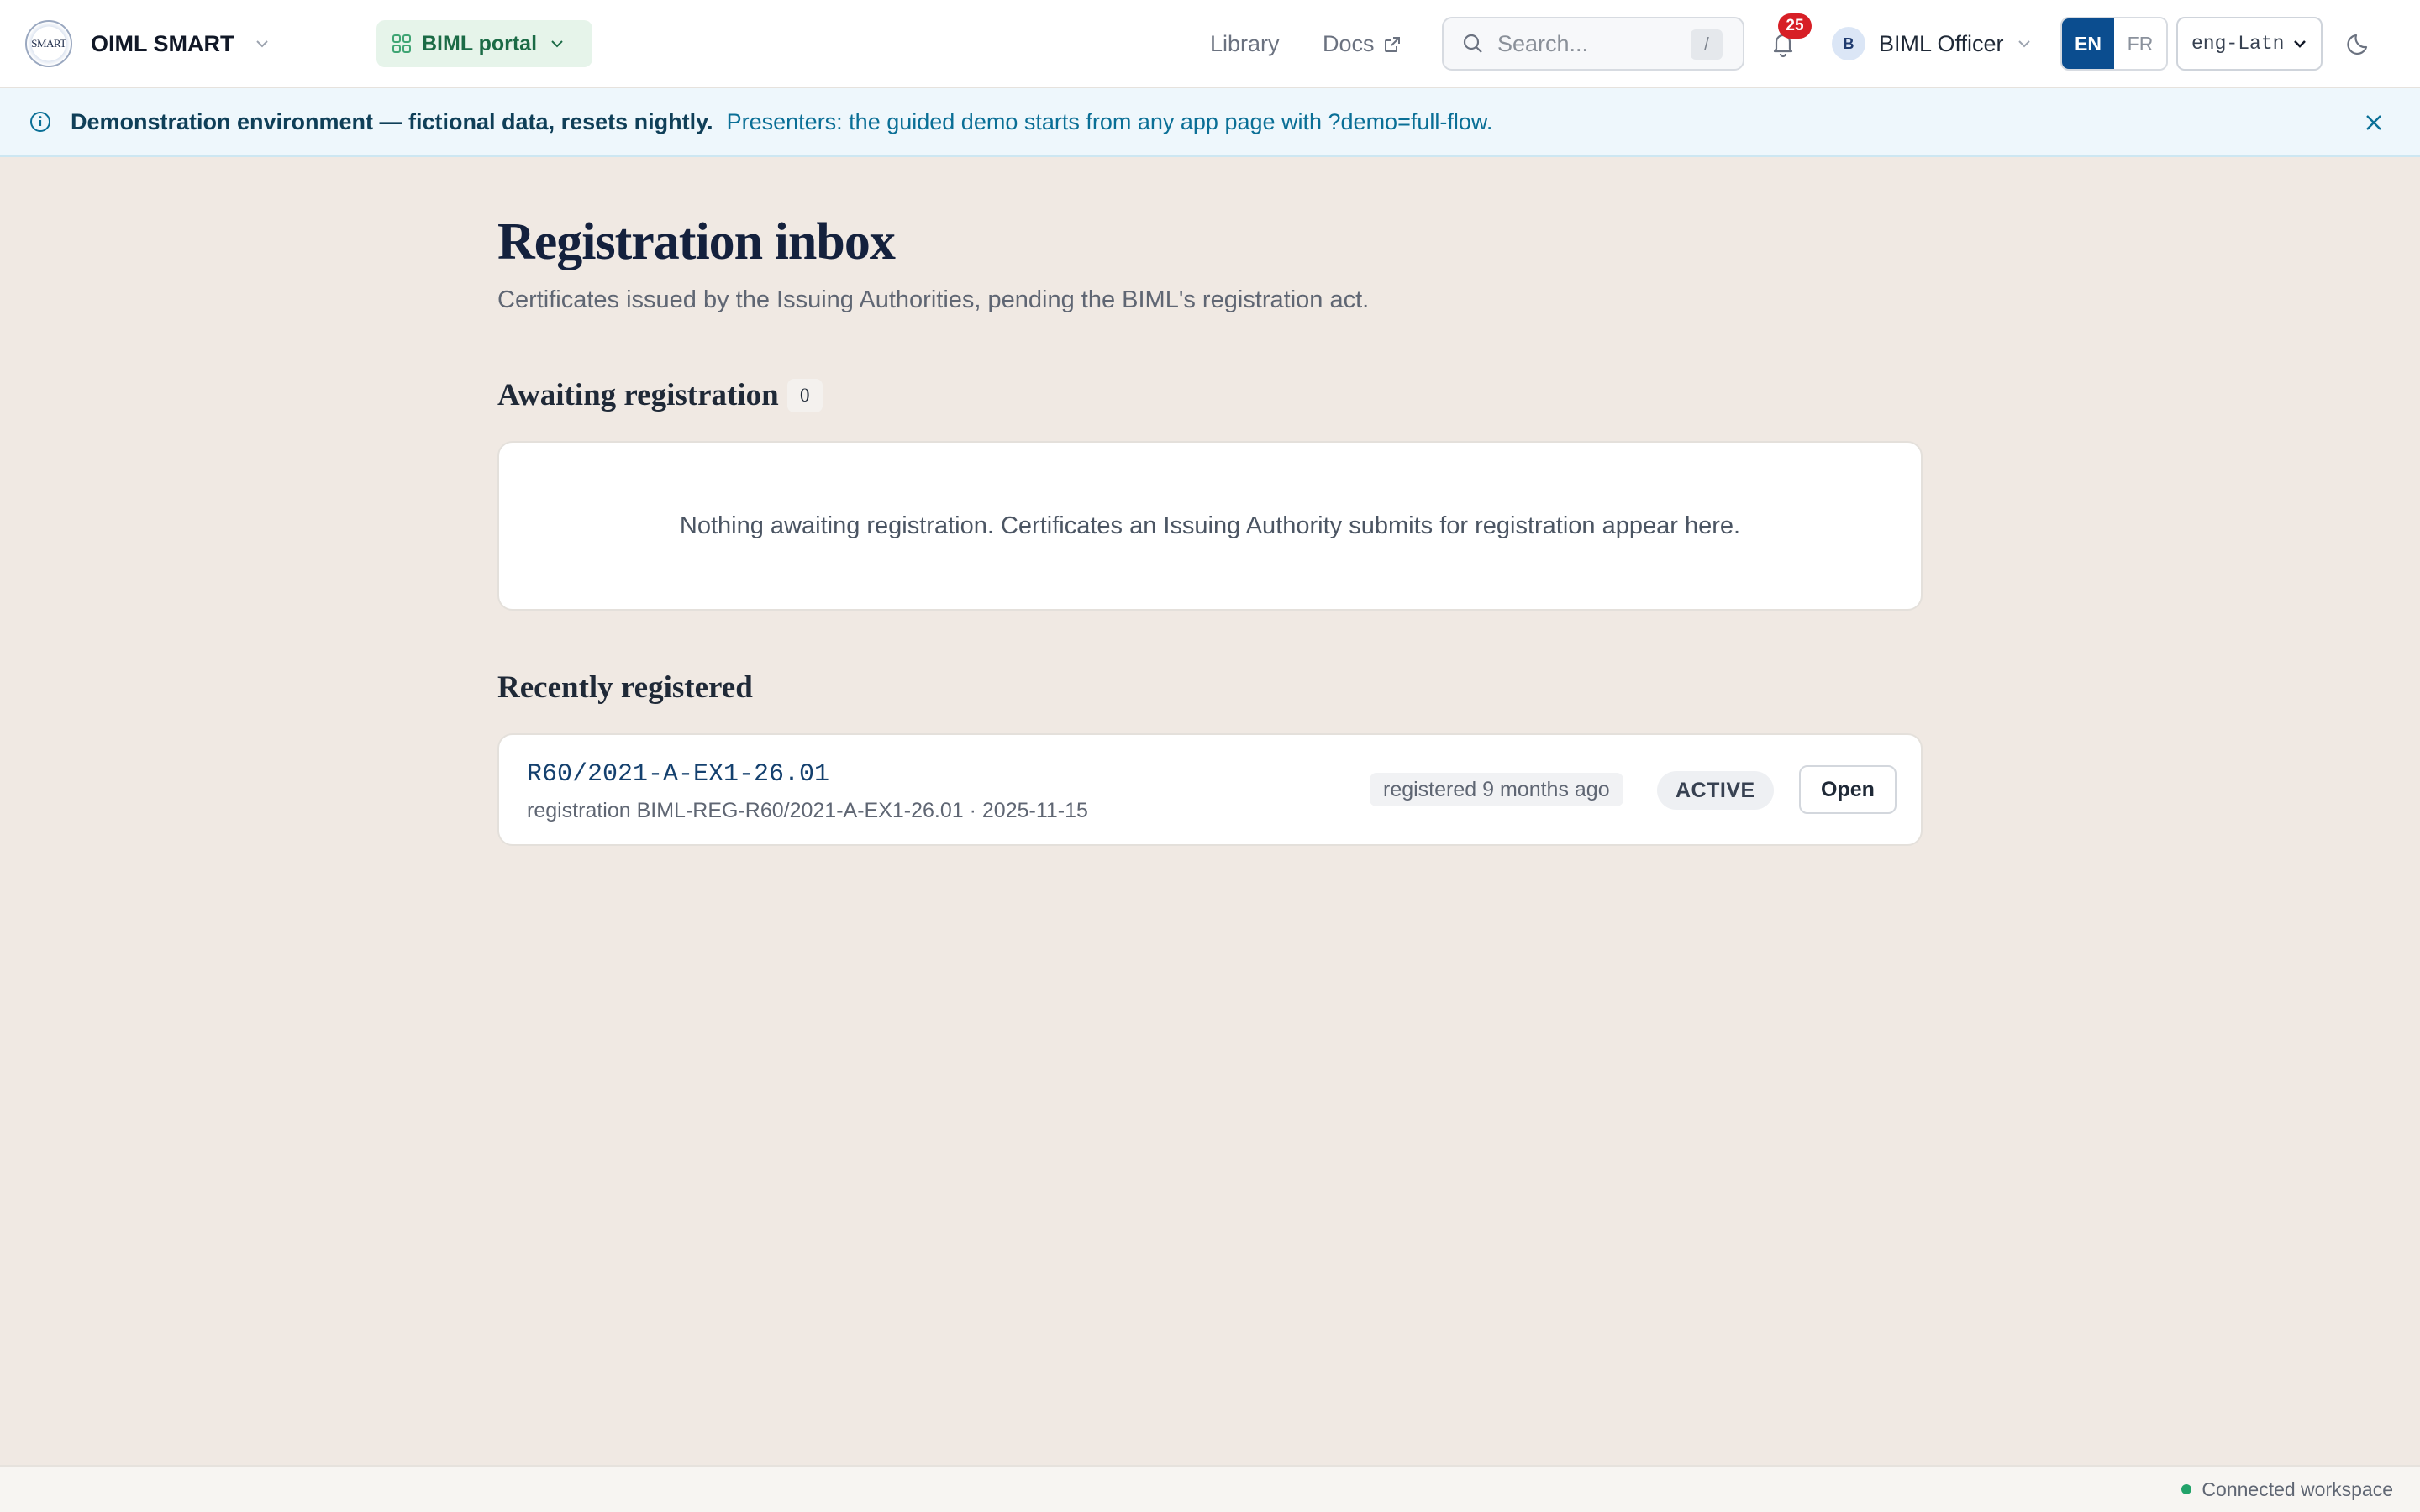  I want to click on script-select-value: eng-Latn, so click(2238, 44).